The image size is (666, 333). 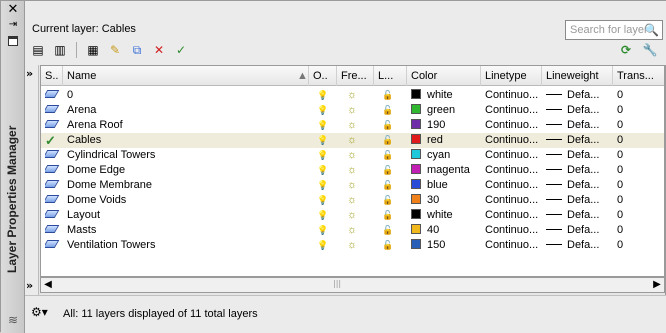 What do you see at coordinates (187, 110) in the screenshot?
I see `layer-name: Arena` at bounding box center [187, 110].